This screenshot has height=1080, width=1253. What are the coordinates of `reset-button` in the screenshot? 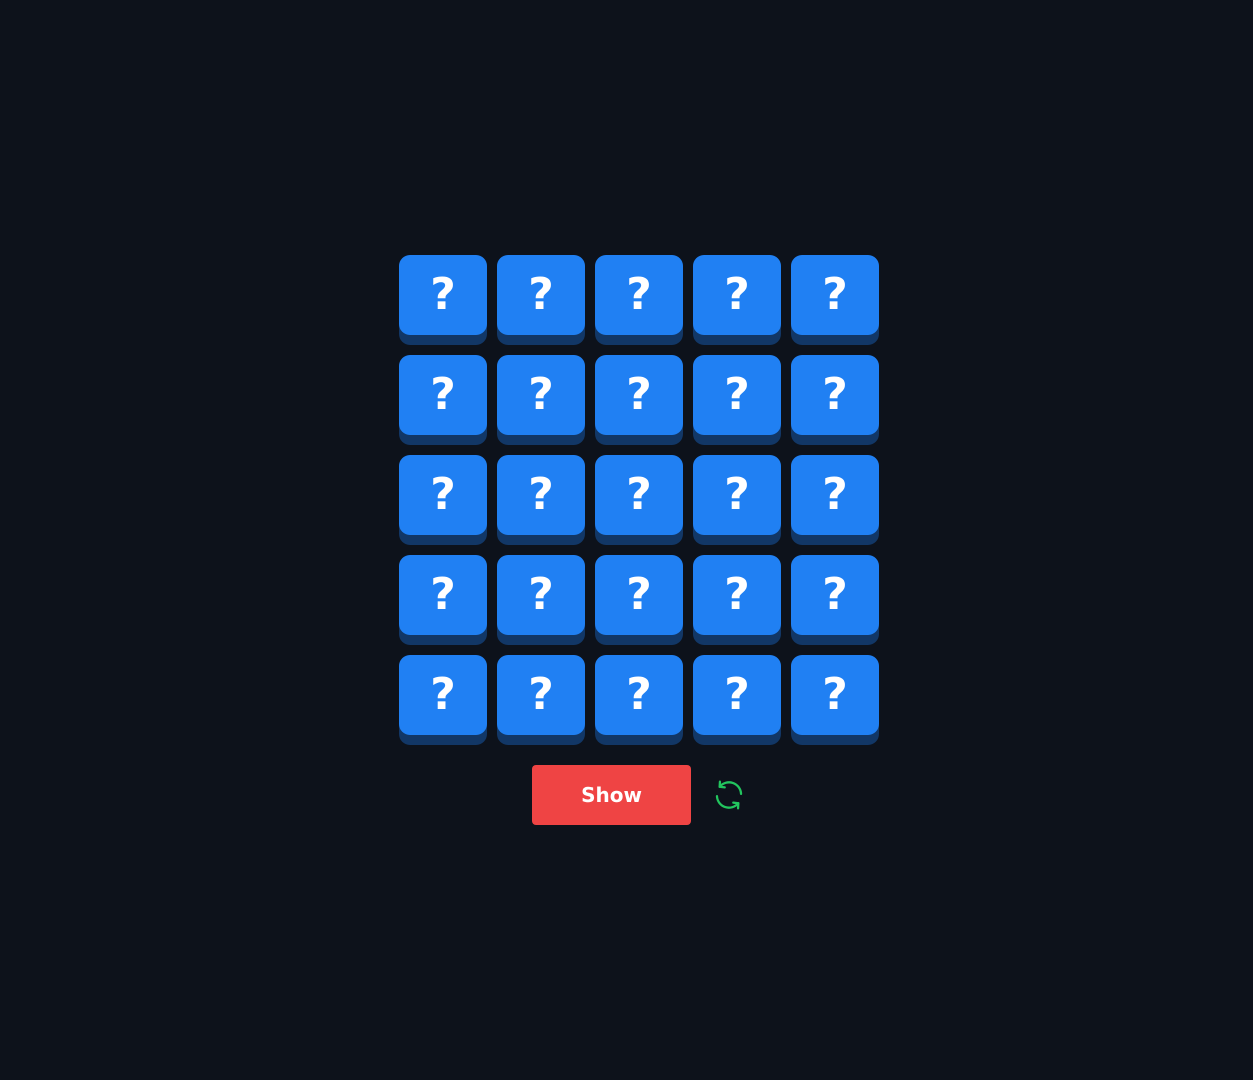 It's located at (729, 795).